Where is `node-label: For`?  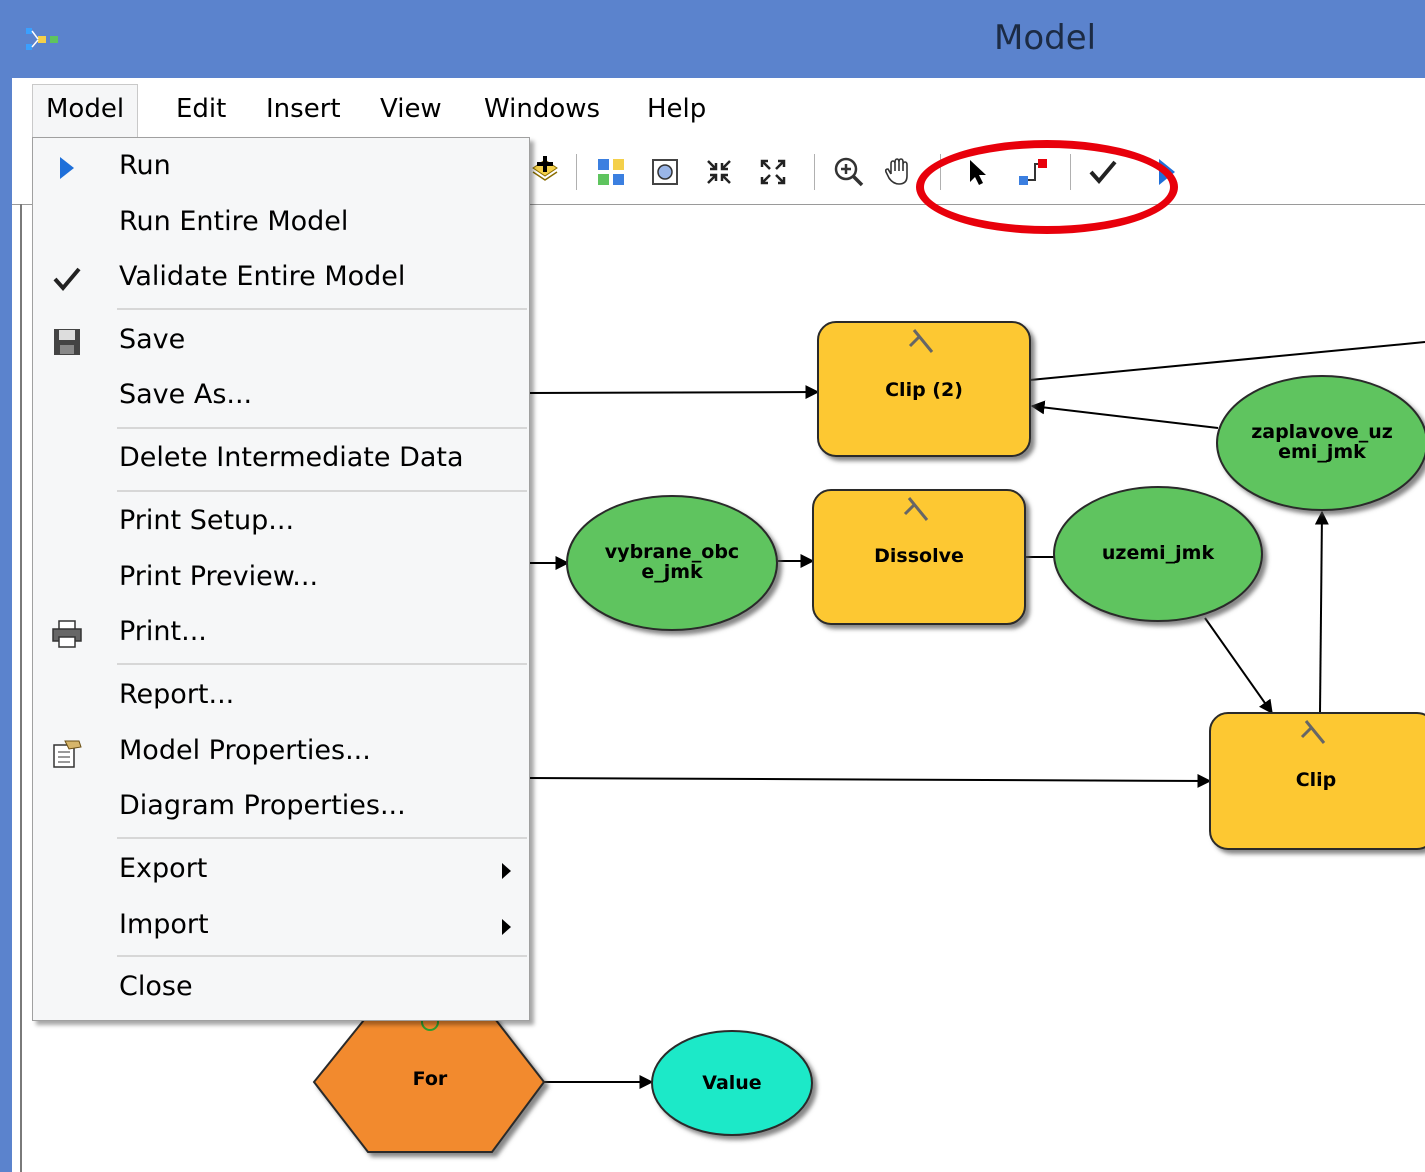 node-label: For is located at coordinates (430, 1079).